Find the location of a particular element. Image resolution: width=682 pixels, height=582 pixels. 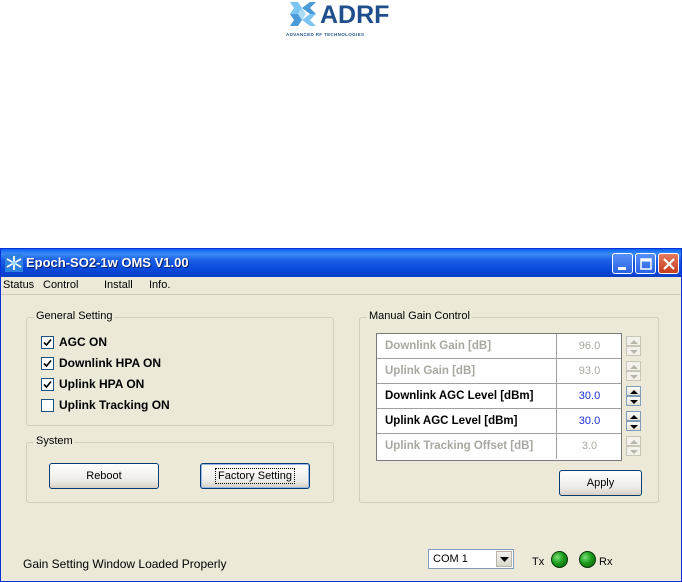

gain-label: Uplink AGC Level [dBm] is located at coordinates (467, 421).